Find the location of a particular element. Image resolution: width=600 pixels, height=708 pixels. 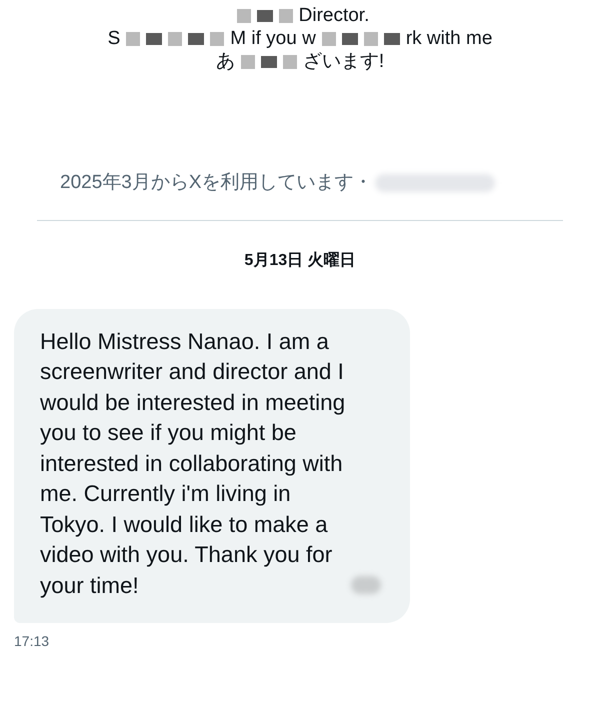

bio-text: Director. is located at coordinates (334, 15).